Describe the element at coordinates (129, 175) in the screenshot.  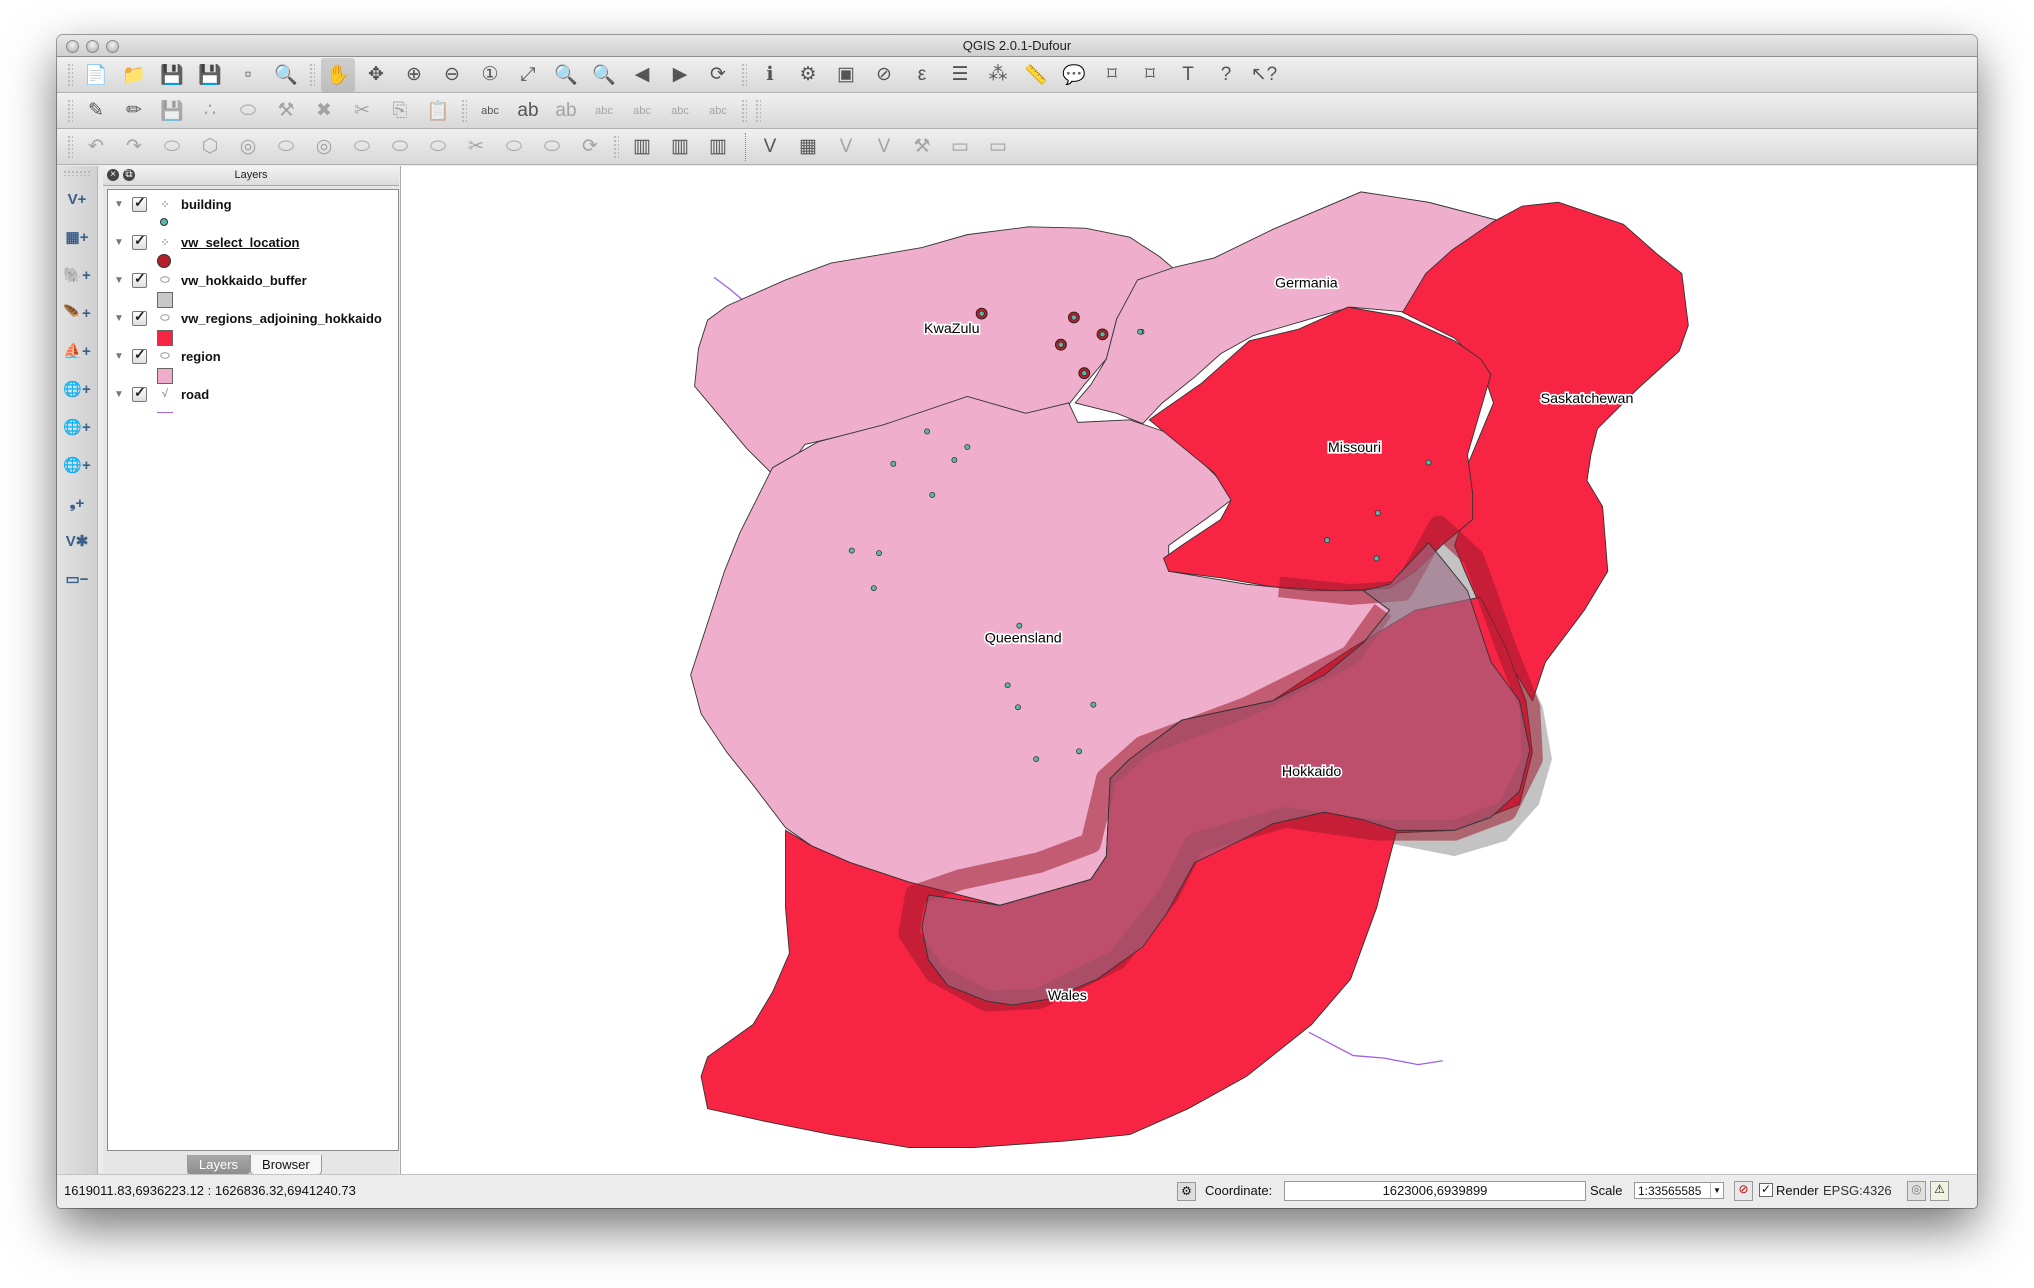
I see `float-panel-icon: ⧉` at that location.